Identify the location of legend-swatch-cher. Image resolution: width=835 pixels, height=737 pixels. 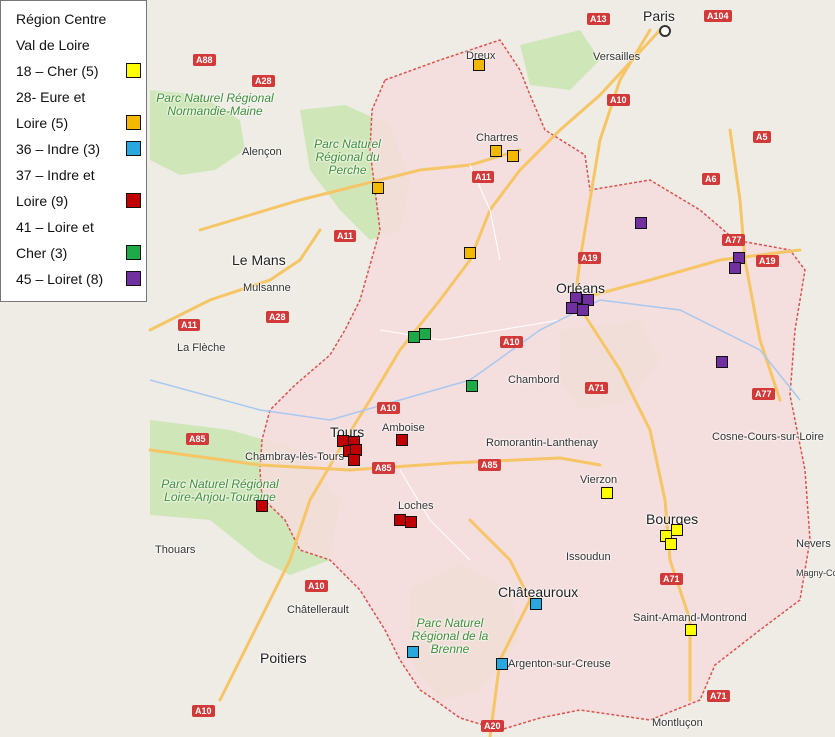
(133, 70).